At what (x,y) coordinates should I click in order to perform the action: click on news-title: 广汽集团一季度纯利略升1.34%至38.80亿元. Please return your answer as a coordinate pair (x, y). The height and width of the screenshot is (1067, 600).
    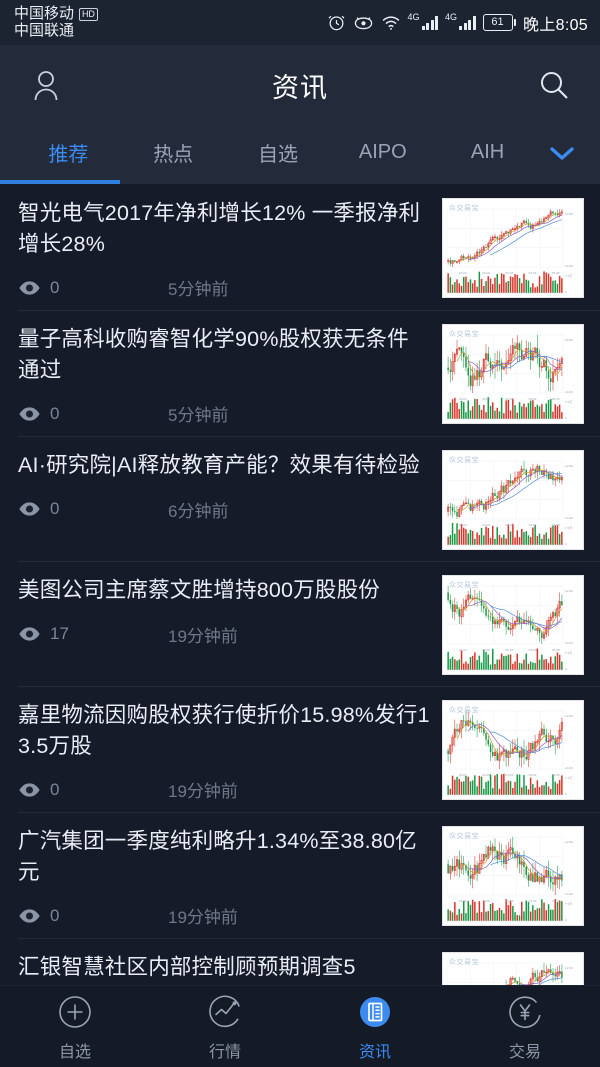
    Looking at the image, I should click on (217, 856).